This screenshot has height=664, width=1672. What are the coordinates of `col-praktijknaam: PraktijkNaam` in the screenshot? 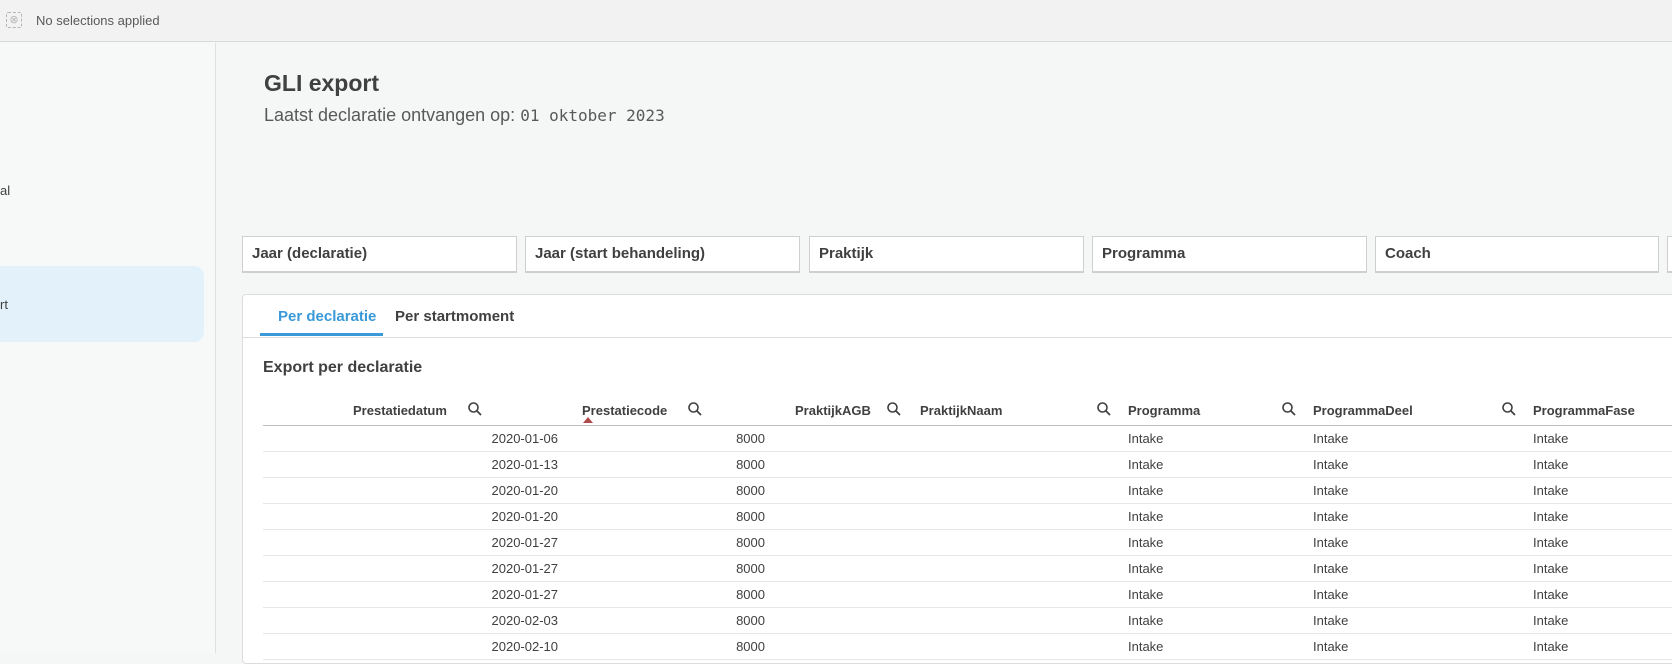 It's located at (961, 410).